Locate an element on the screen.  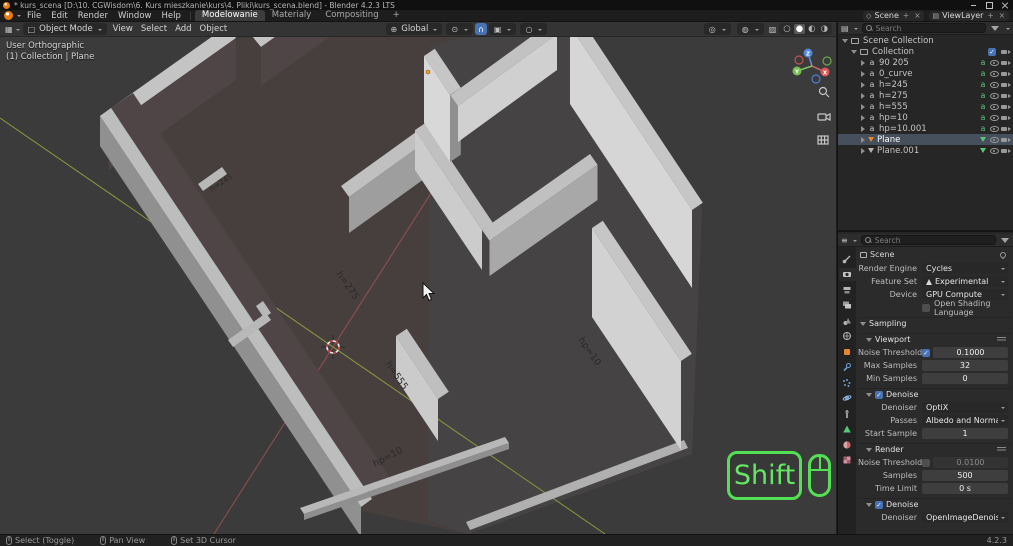
gizmo-neg-x is located at coordinates (799, 60).